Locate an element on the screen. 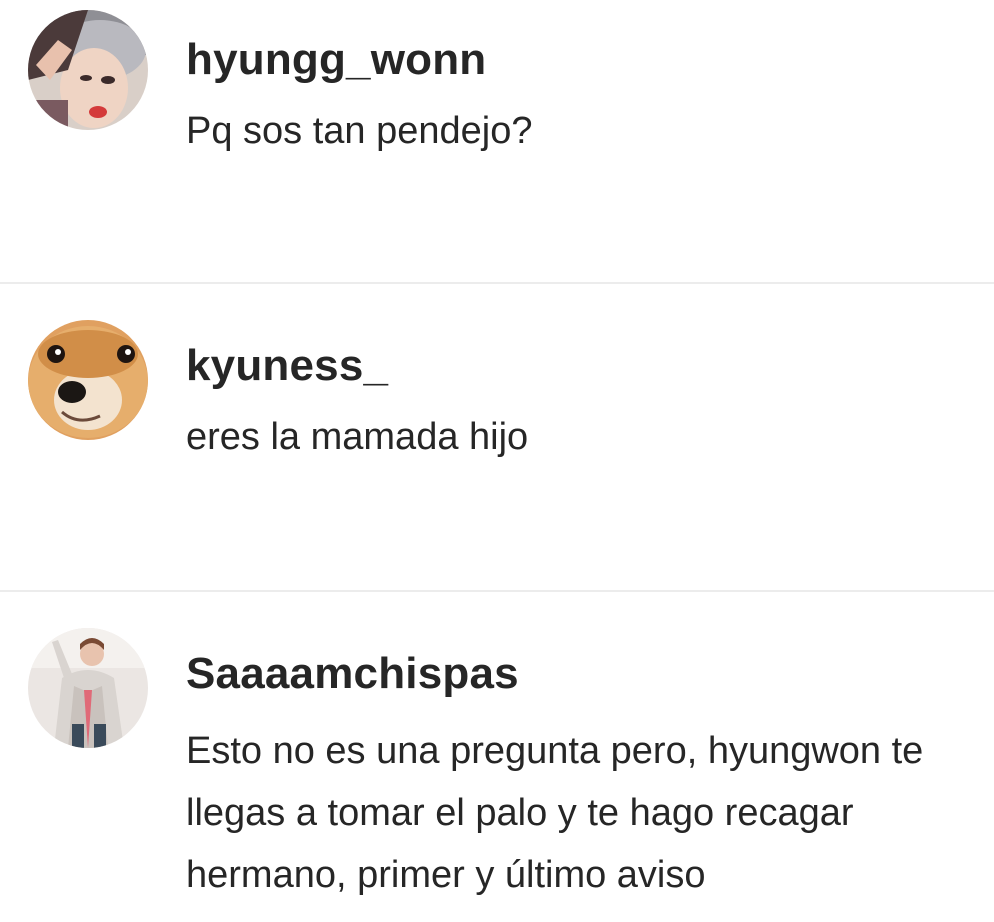  comment-username: kyuness_ is located at coordinates (581, 366).